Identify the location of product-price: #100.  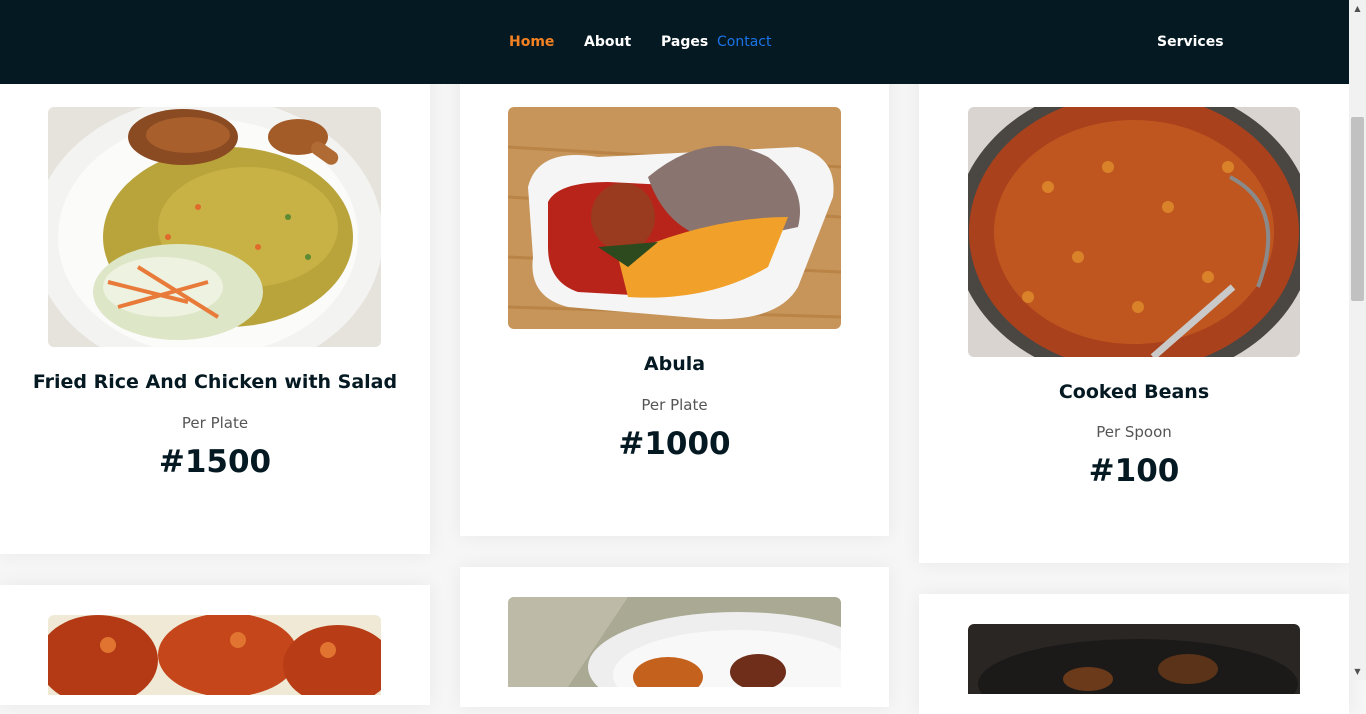
(1134, 471).